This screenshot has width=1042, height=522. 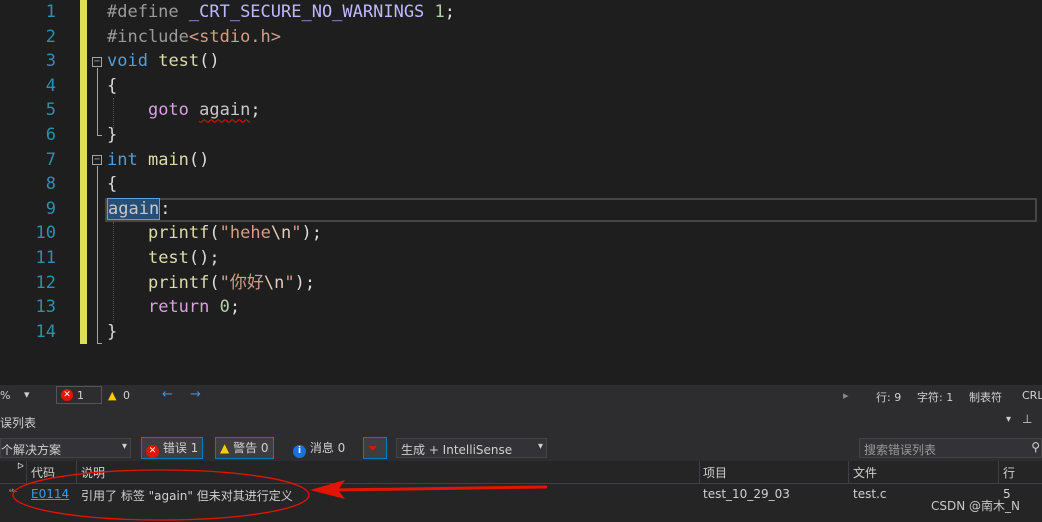 What do you see at coordinates (187, 496) in the screenshot?
I see `error-description: 引用了 标签 "again" 但未对其进行定义` at bounding box center [187, 496].